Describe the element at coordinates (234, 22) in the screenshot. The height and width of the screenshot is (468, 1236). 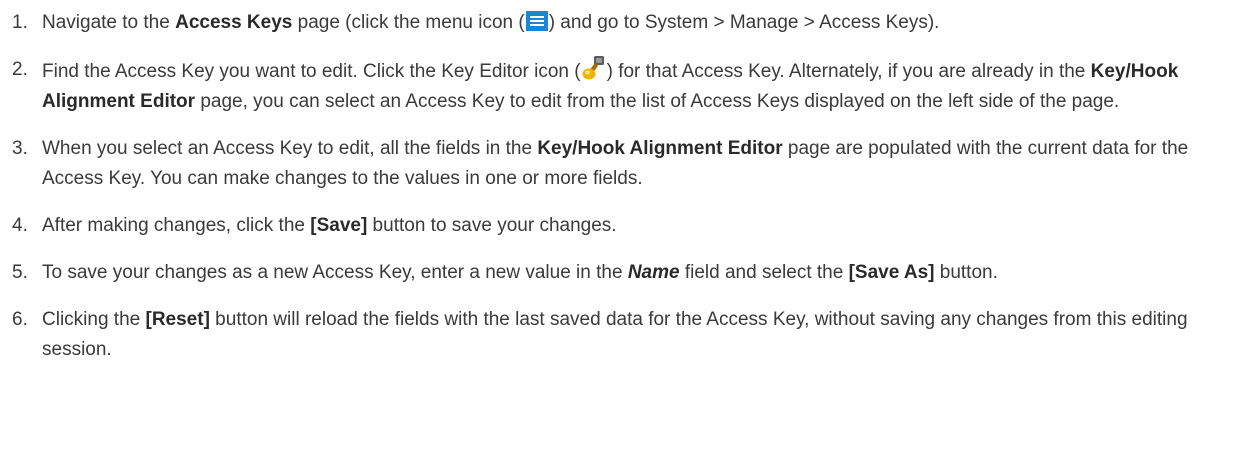
I see `access-keys-label: Access Keys` at that location.